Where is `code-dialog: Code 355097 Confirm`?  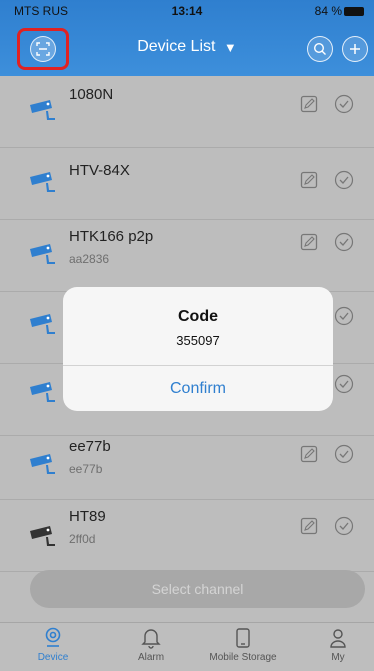
code-dialog: Code 355097 Confirm is located at coordinates (198, 349).